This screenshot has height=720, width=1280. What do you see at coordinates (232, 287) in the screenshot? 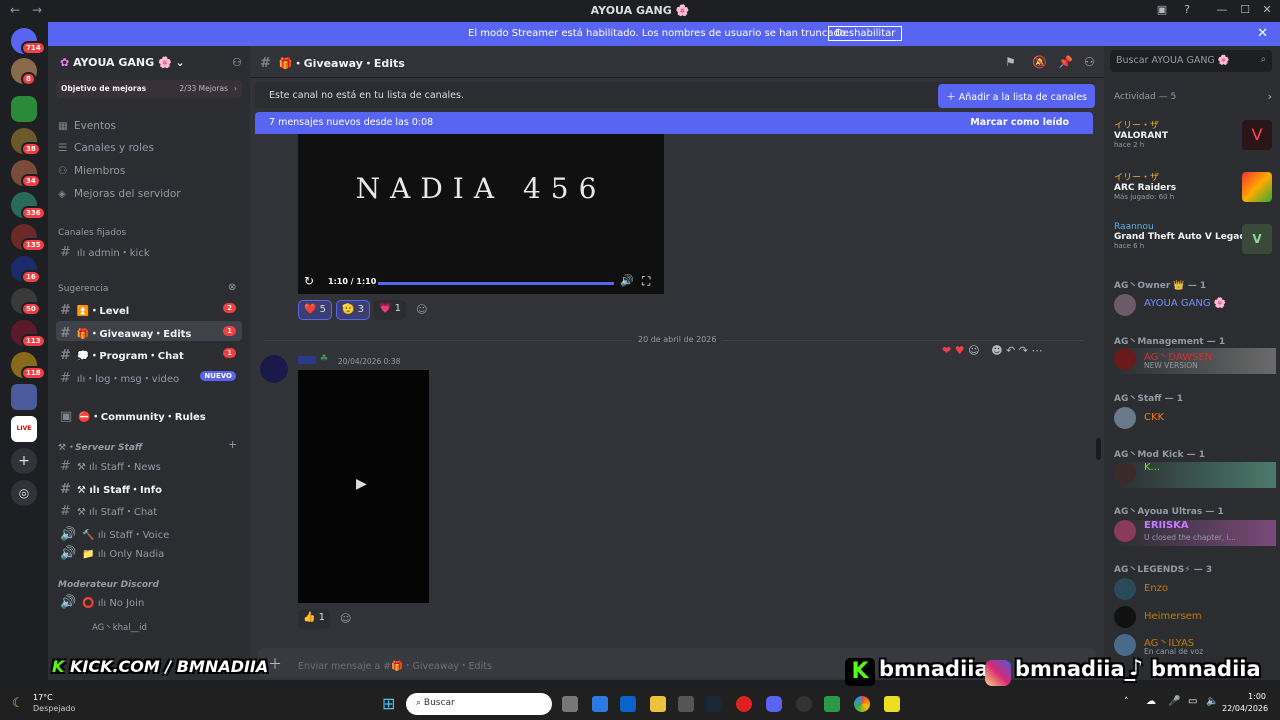
I see `dismiss-icon: ⊗` at bounding box center [232, 287].